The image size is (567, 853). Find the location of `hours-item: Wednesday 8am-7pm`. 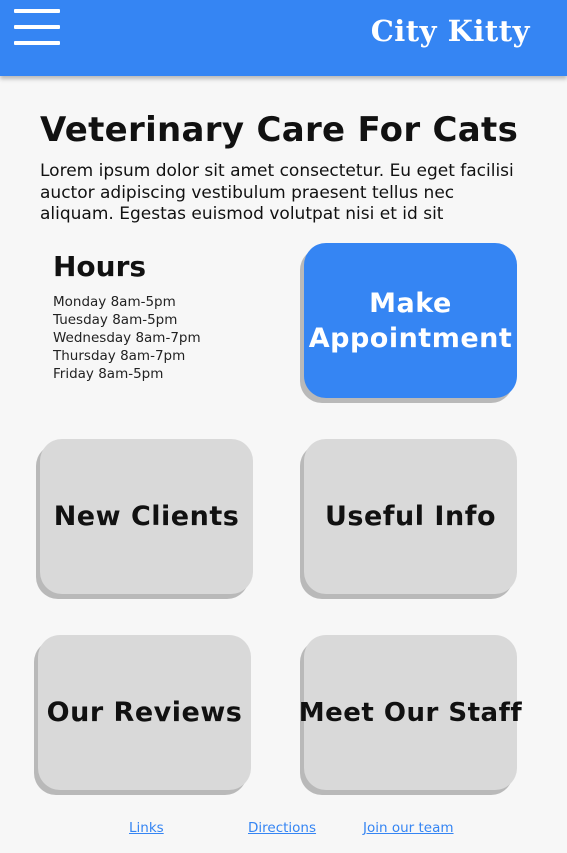

hours-item: Wednesday 8am-7pm is located at coordinates (127, 338).